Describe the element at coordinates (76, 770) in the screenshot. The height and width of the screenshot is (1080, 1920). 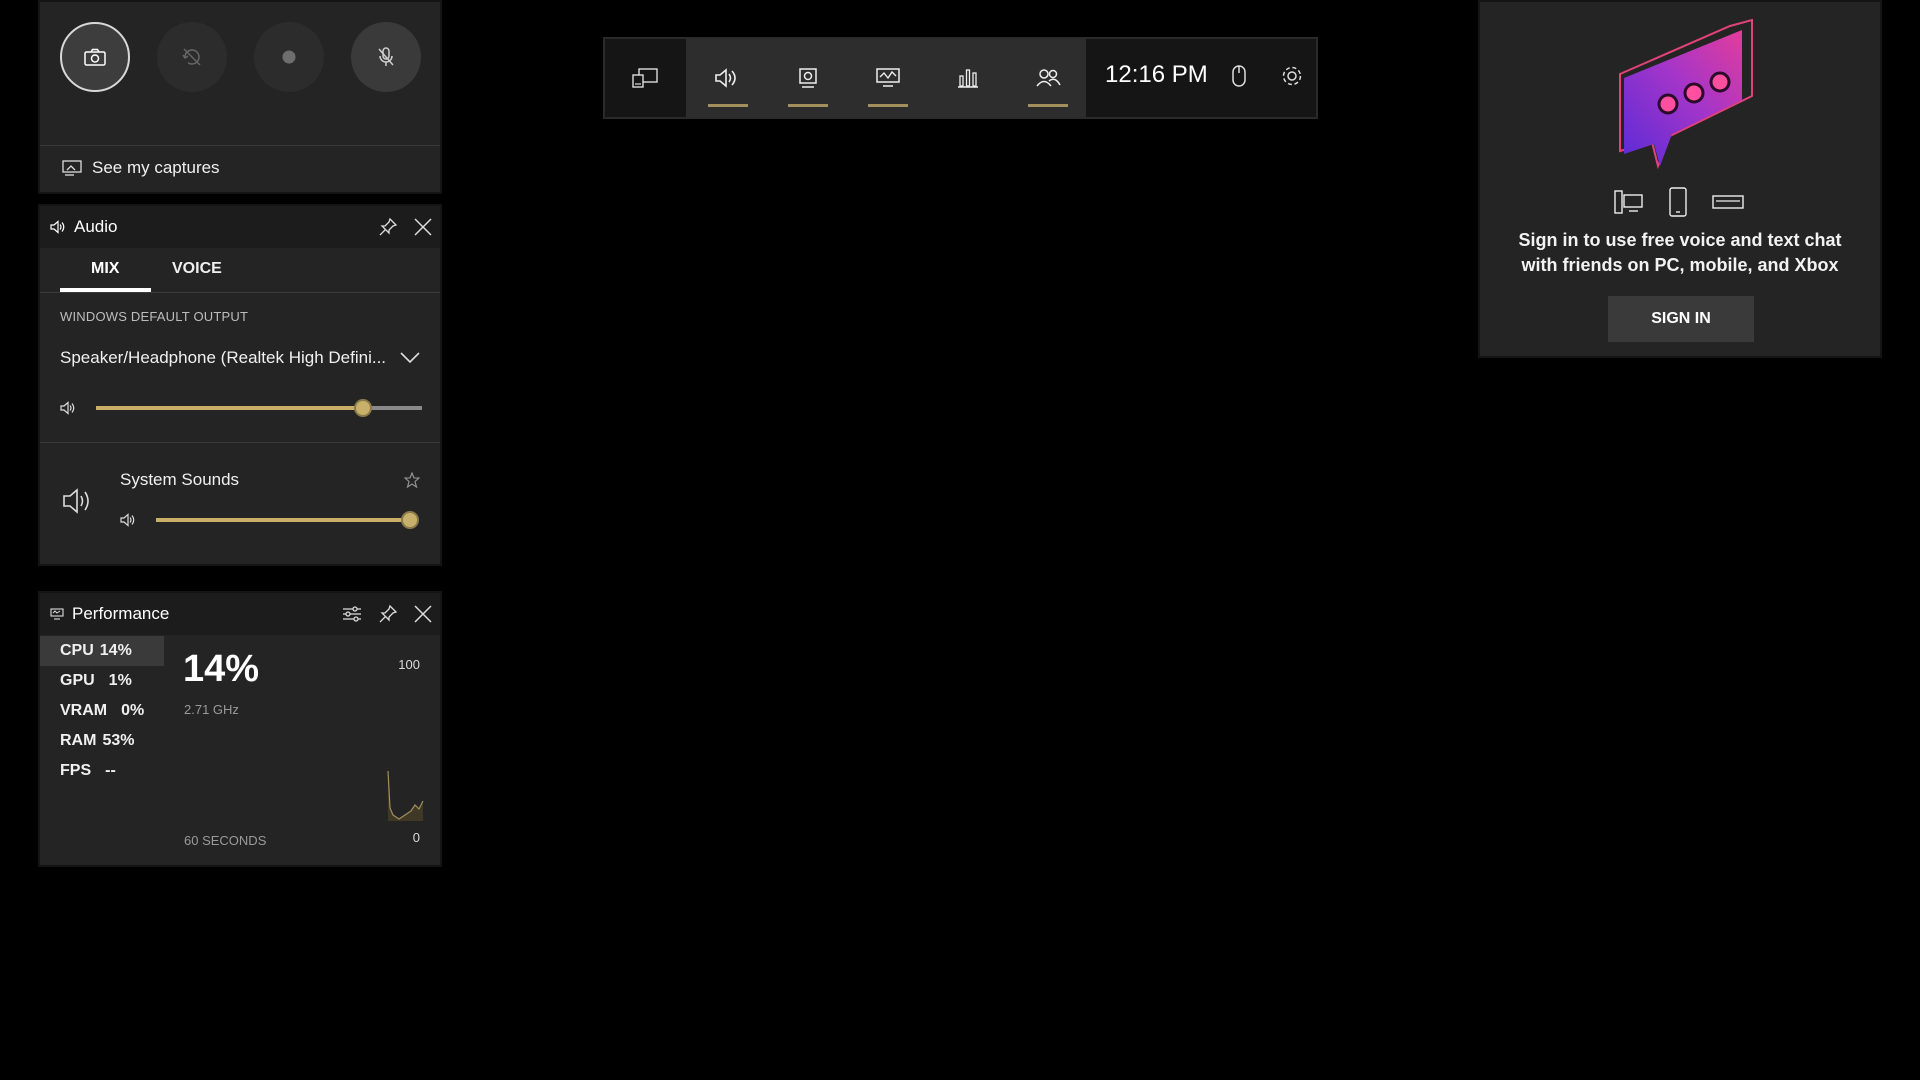
I see `stat-label: FPS` at that location.